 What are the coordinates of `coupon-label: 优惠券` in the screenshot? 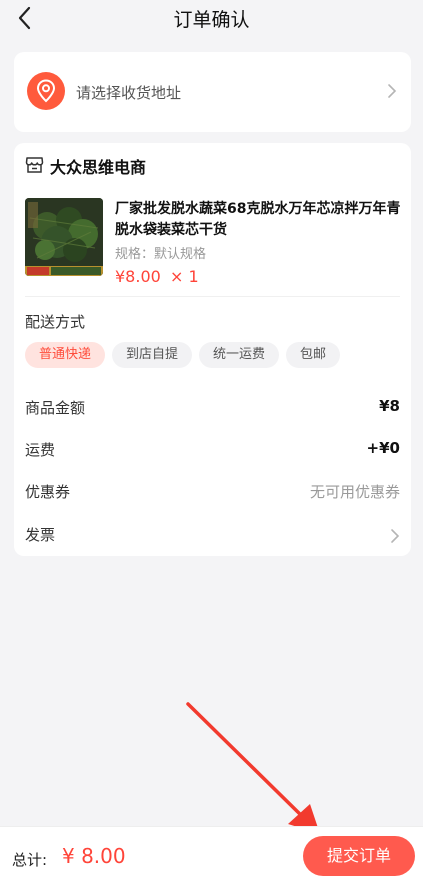 It's located at (48, 492).